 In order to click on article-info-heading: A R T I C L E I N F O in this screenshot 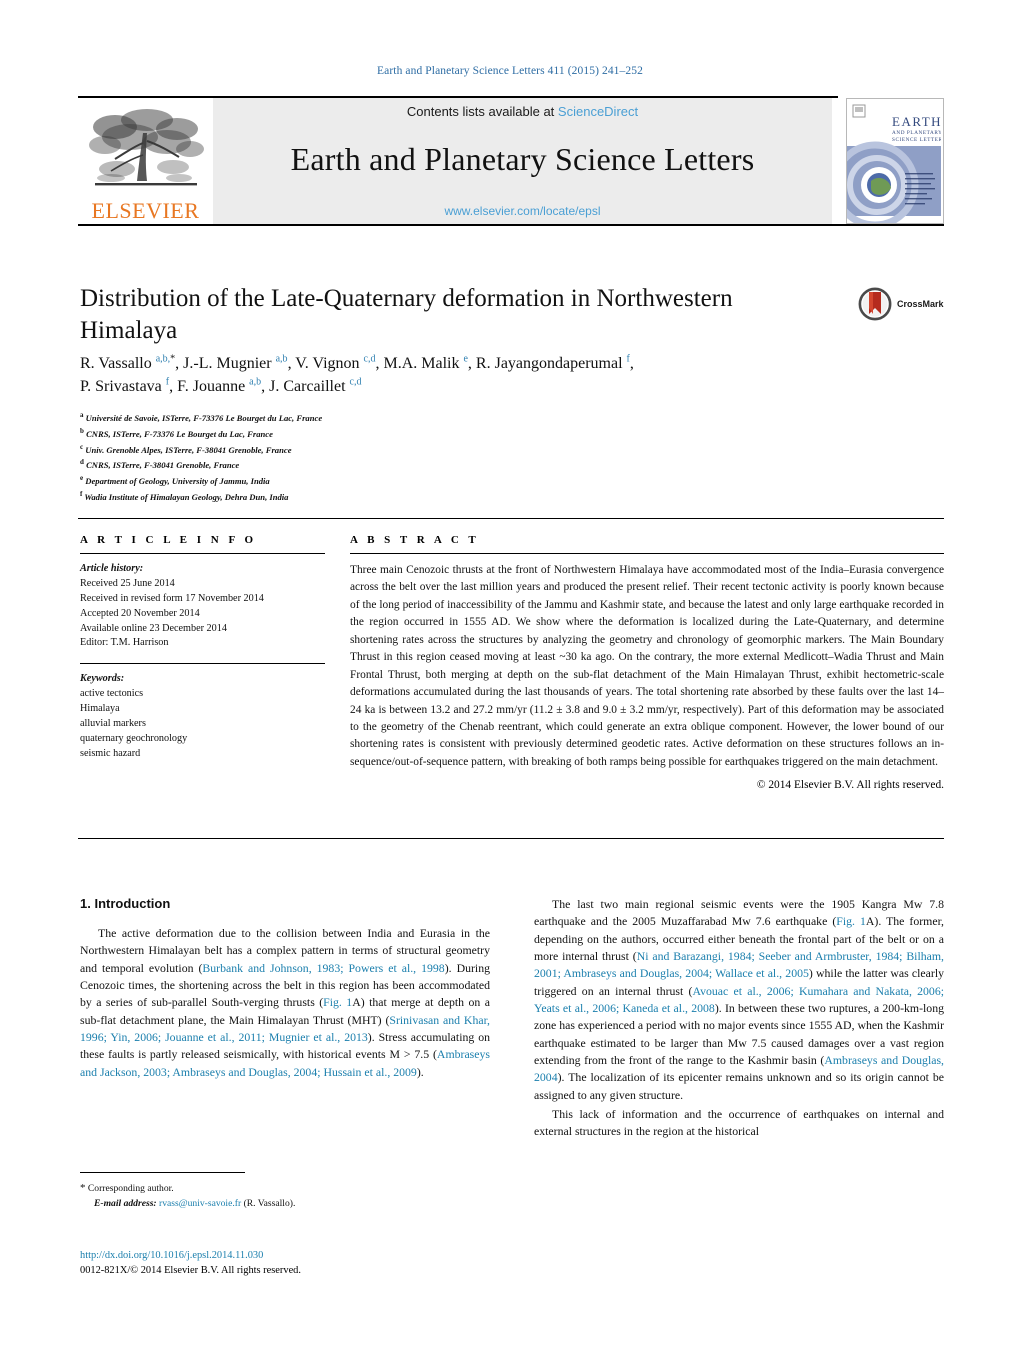, I will do `click(168, 540)`.